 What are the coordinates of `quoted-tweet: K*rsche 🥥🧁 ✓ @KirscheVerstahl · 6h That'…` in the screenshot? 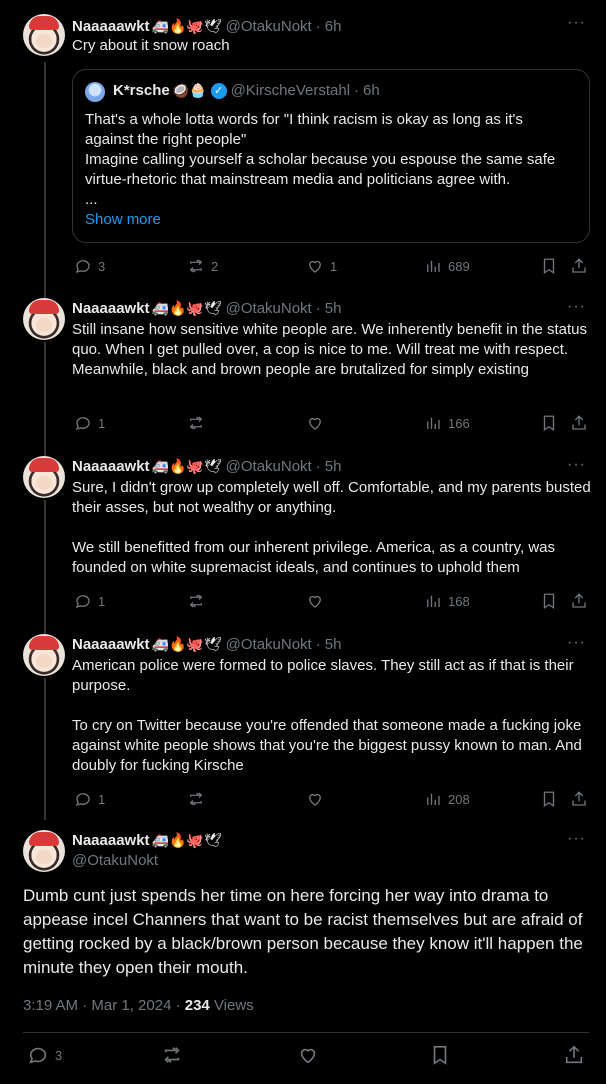 It's located at (331, 156).